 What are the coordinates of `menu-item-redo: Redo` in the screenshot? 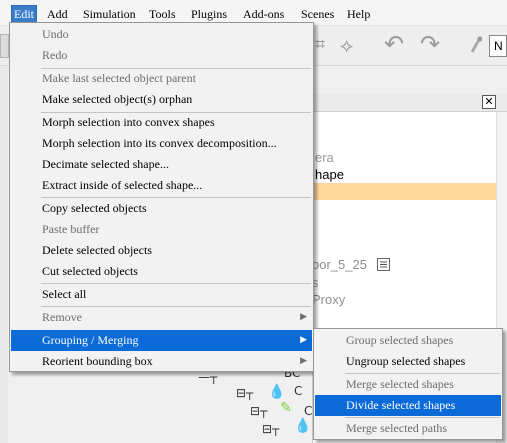 It's located at (161, 55).